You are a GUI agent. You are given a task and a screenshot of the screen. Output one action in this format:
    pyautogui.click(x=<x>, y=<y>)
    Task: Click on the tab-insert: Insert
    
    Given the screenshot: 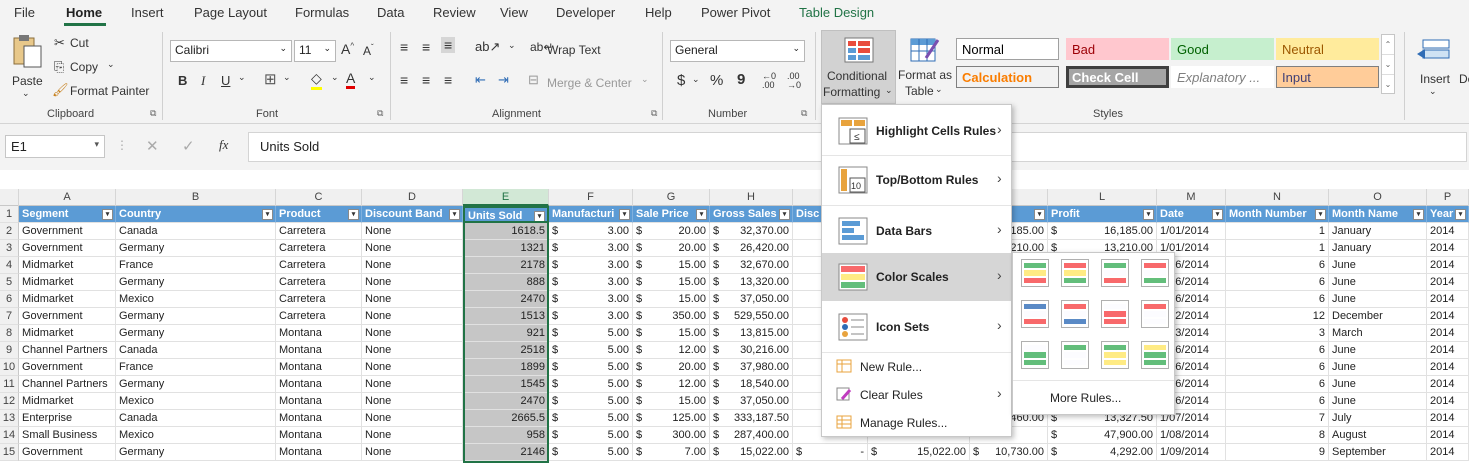 What is the action you would take?
    pyautogui.click(x=147, y=12)
    